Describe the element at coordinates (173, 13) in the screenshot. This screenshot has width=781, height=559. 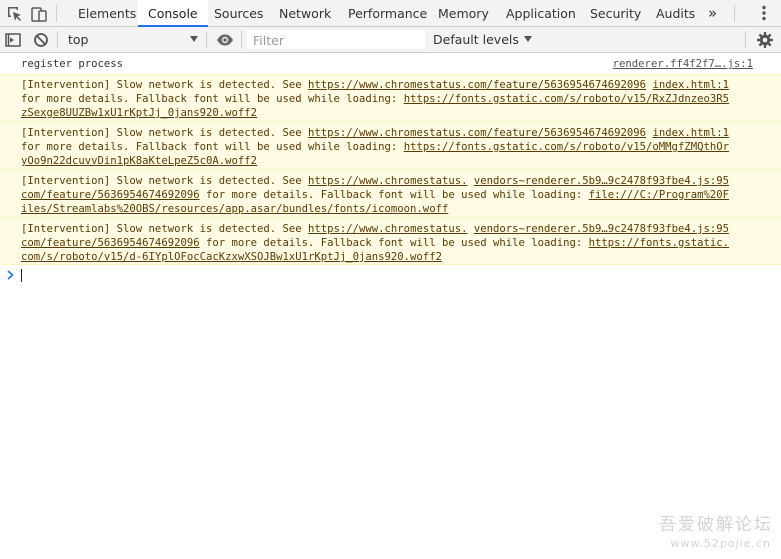
I see `tab-console: Console` at that location.